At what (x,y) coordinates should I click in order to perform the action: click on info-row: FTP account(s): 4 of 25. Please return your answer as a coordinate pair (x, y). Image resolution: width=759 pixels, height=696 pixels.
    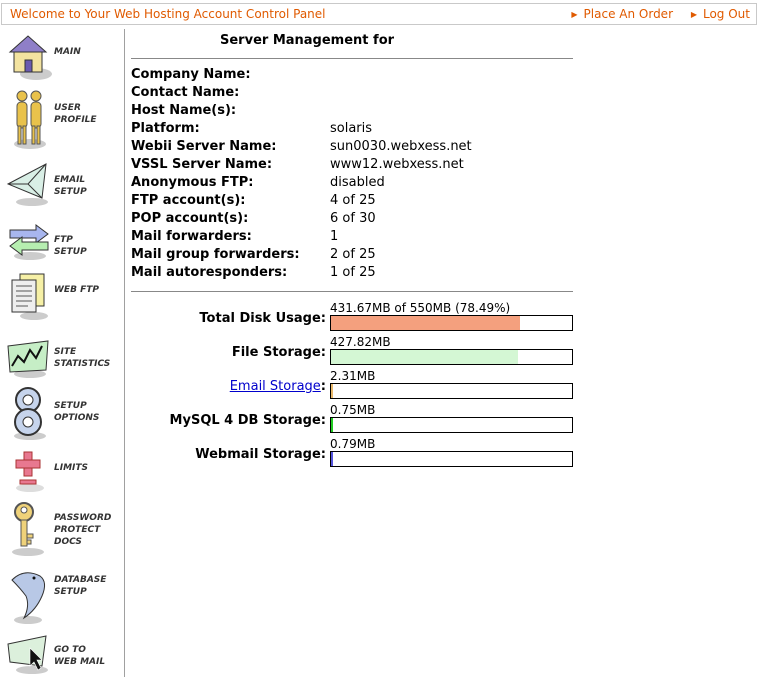
    Looking at the image, I should click on (352, 202).